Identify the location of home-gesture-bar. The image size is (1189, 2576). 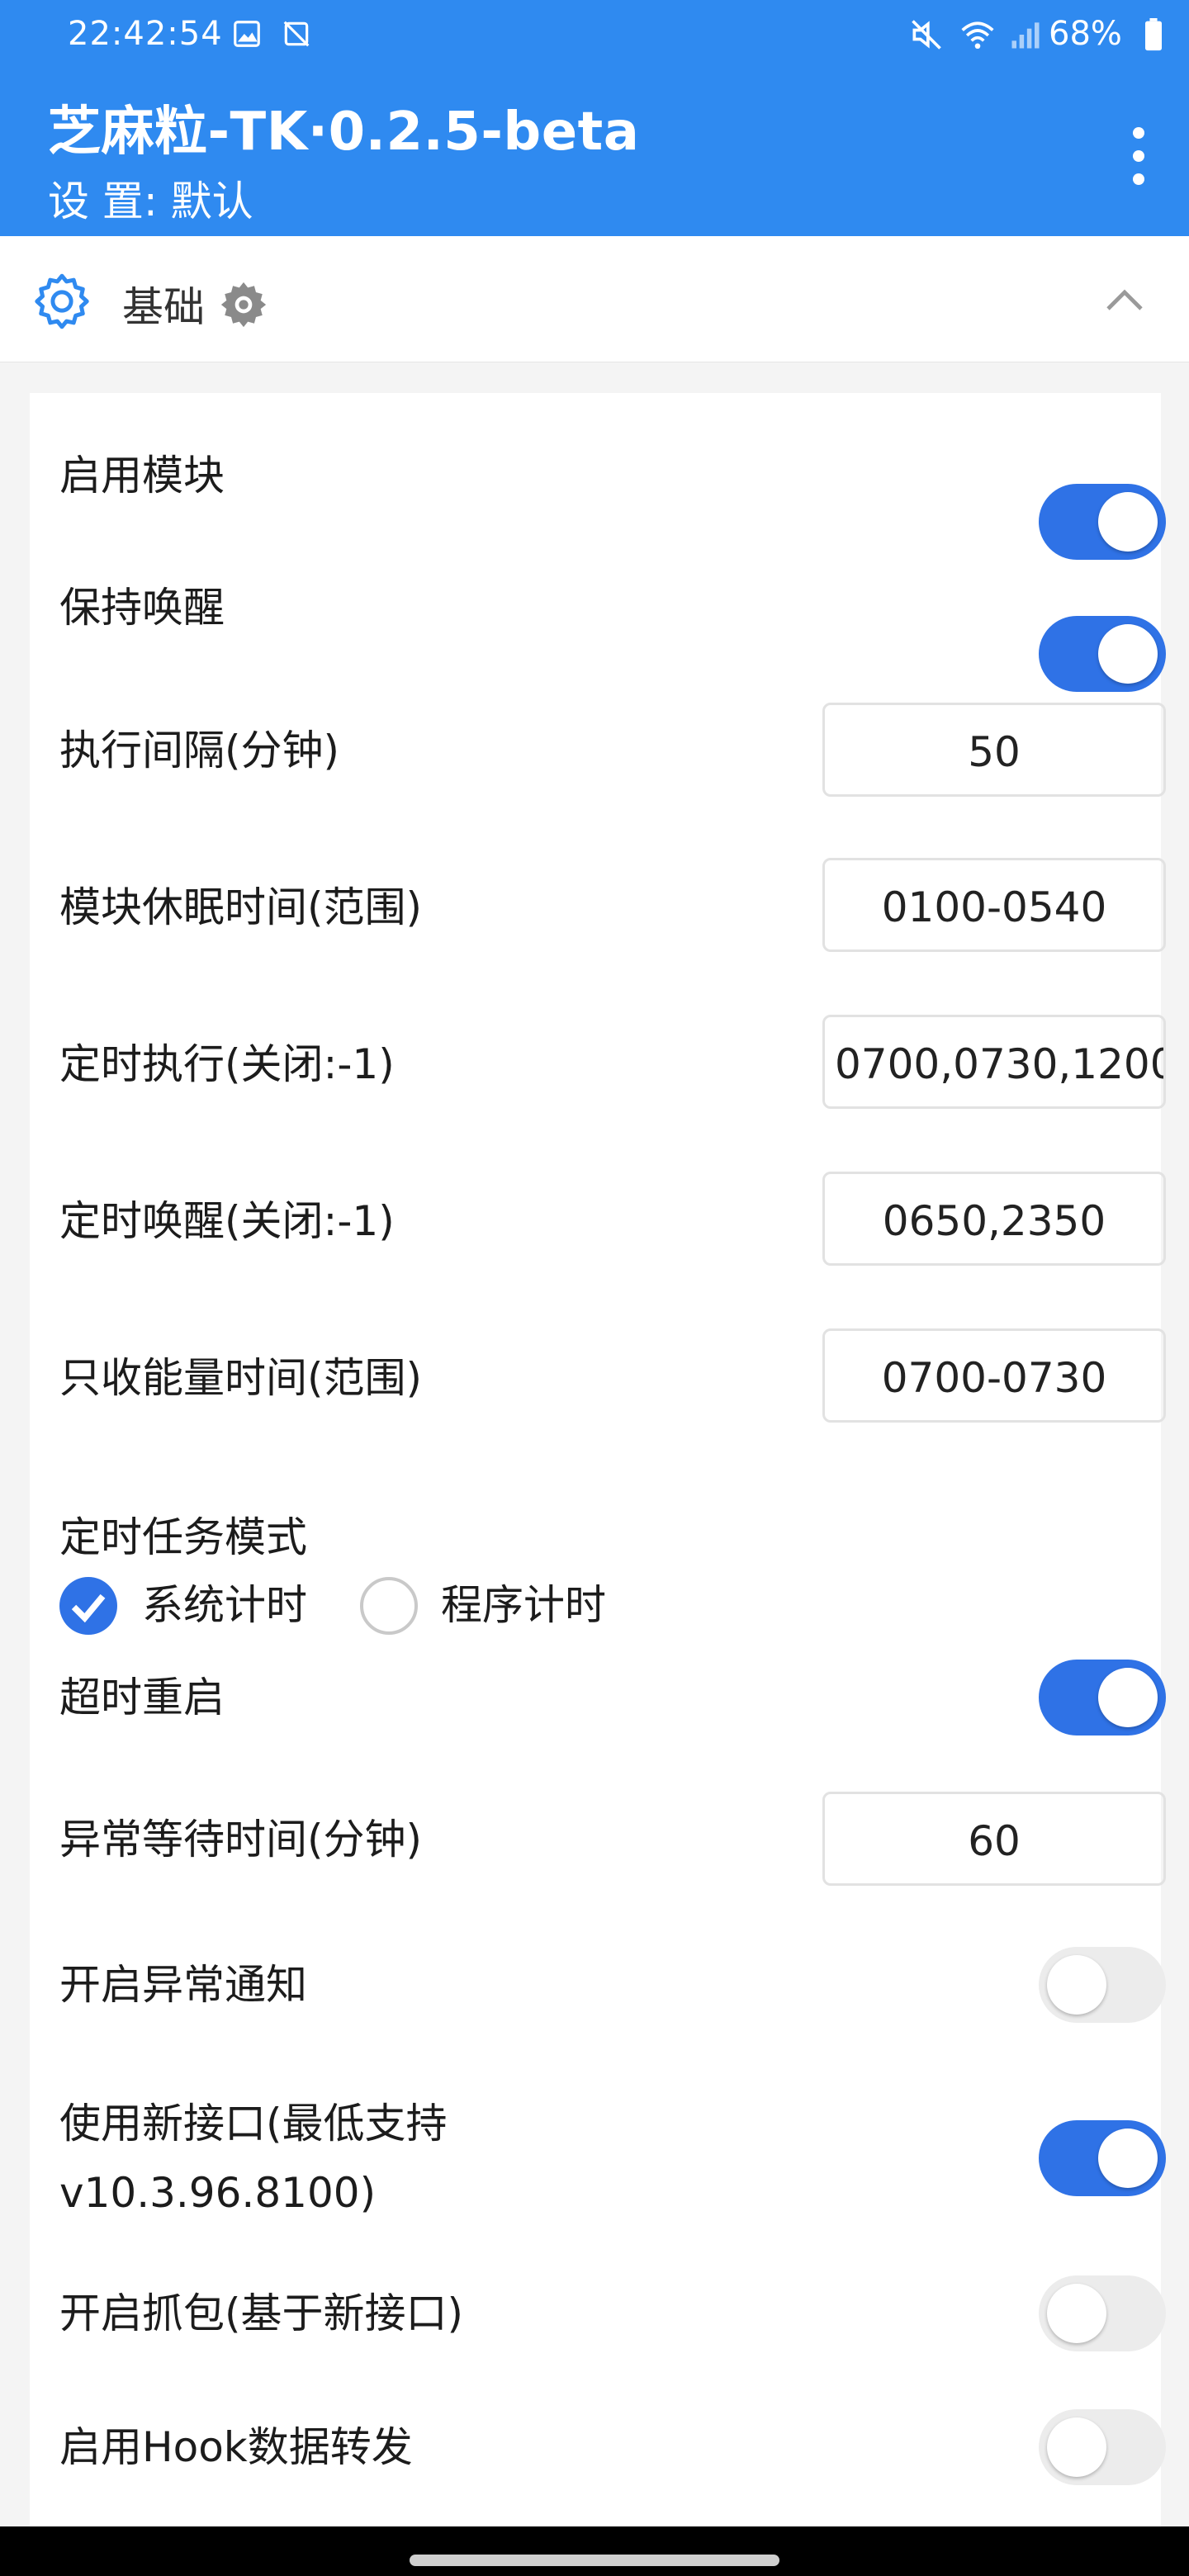
(594, 2560).